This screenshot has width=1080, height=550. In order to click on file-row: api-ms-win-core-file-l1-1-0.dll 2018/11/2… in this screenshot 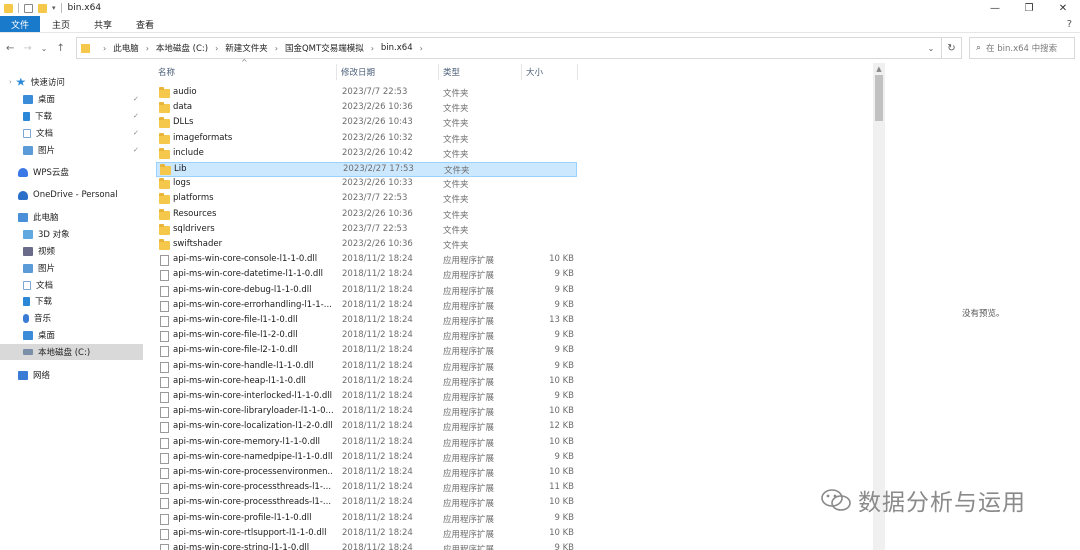, I will do `click(366, 321)`.